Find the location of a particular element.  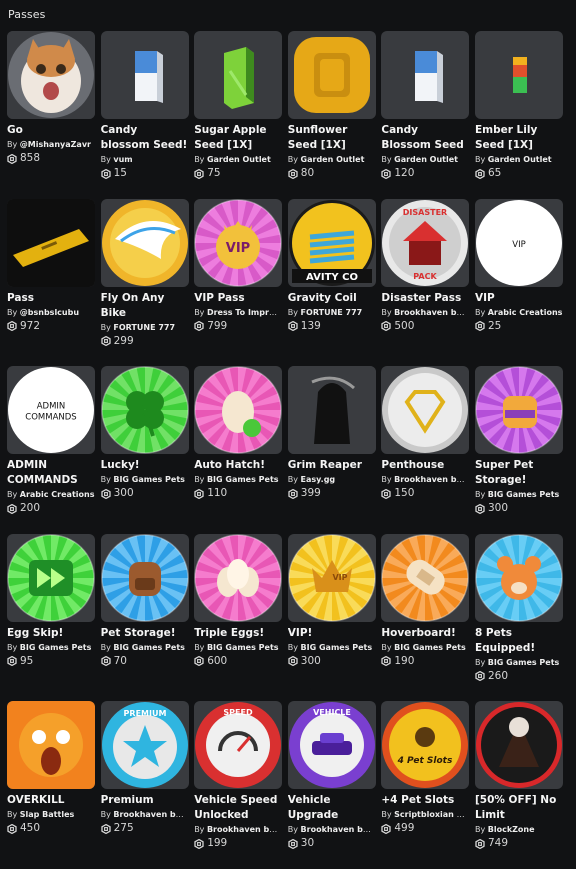

pass-name: Grim Reaper is located at coordinates (332, 465).